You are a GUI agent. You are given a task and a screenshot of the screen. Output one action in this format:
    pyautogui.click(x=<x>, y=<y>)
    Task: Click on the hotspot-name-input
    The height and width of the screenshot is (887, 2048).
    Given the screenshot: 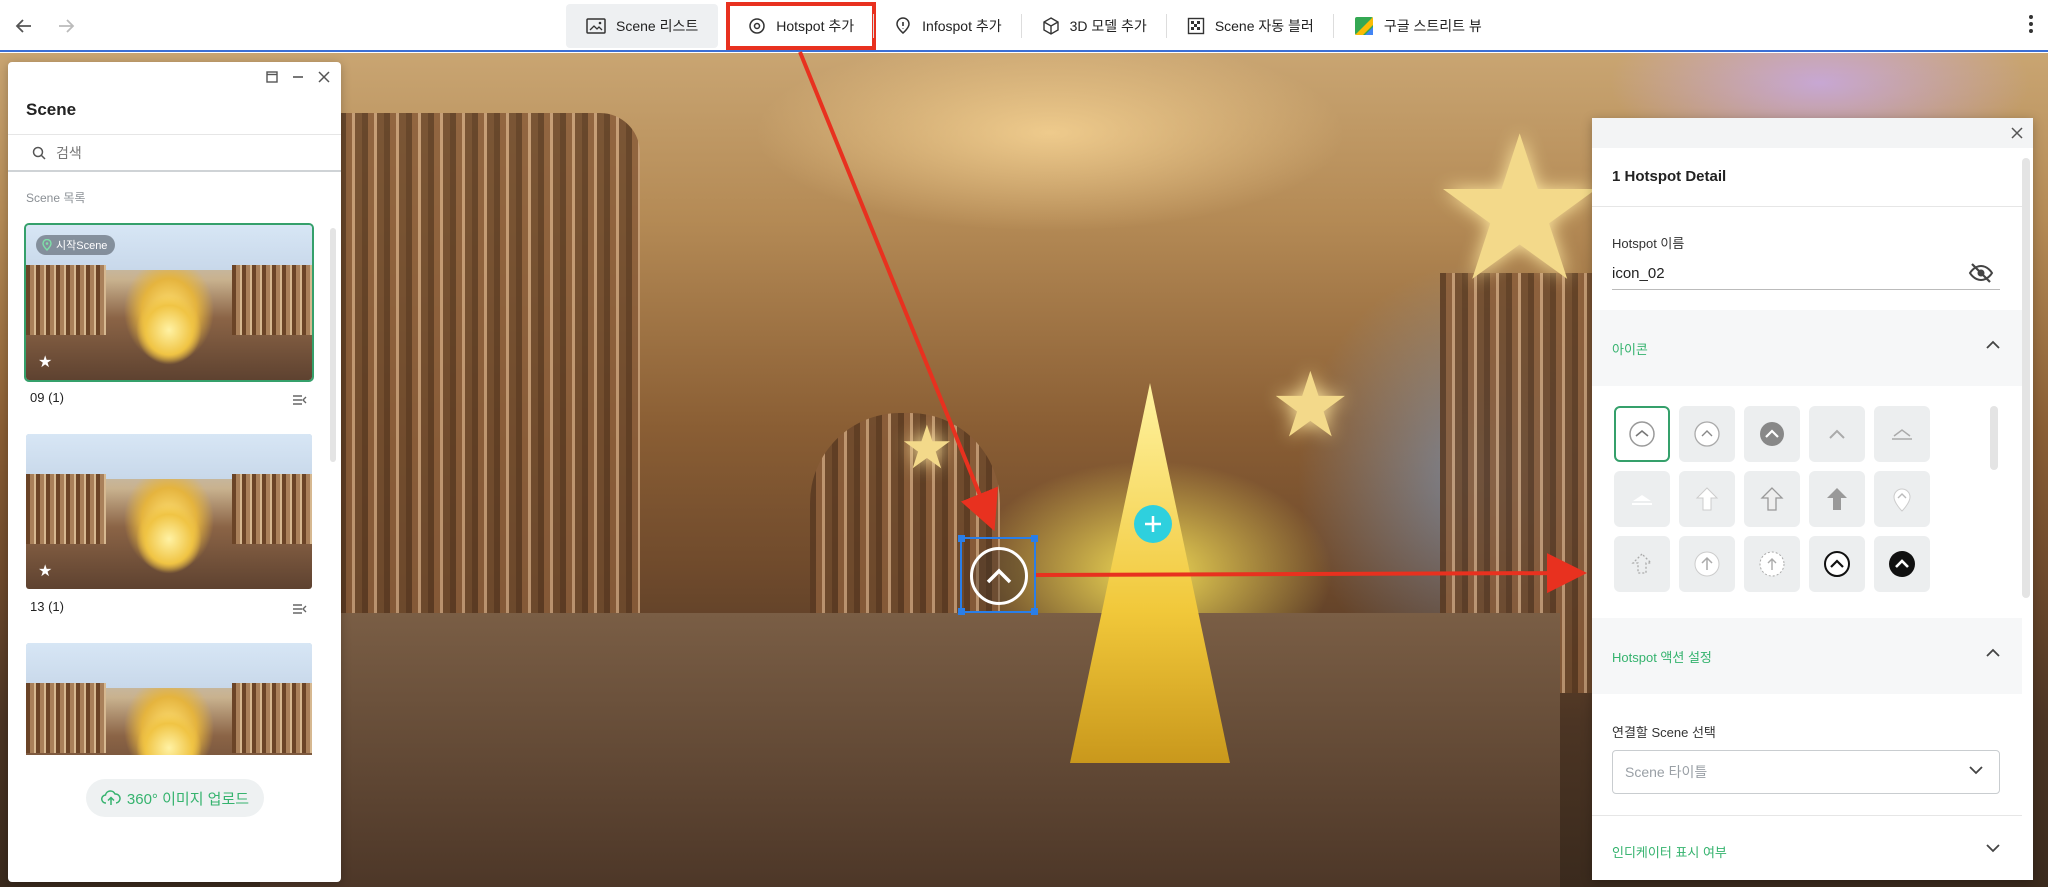 What is the action you would take?
    pyautogui.click(x=1806, y=274)
    